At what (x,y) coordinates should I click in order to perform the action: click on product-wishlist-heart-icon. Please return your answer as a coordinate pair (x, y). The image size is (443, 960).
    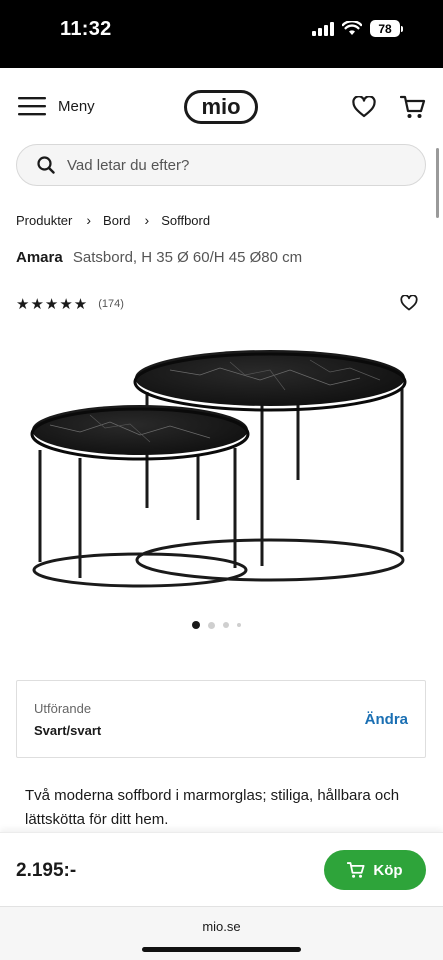
    Looking at the image, I should click on (409, 303).